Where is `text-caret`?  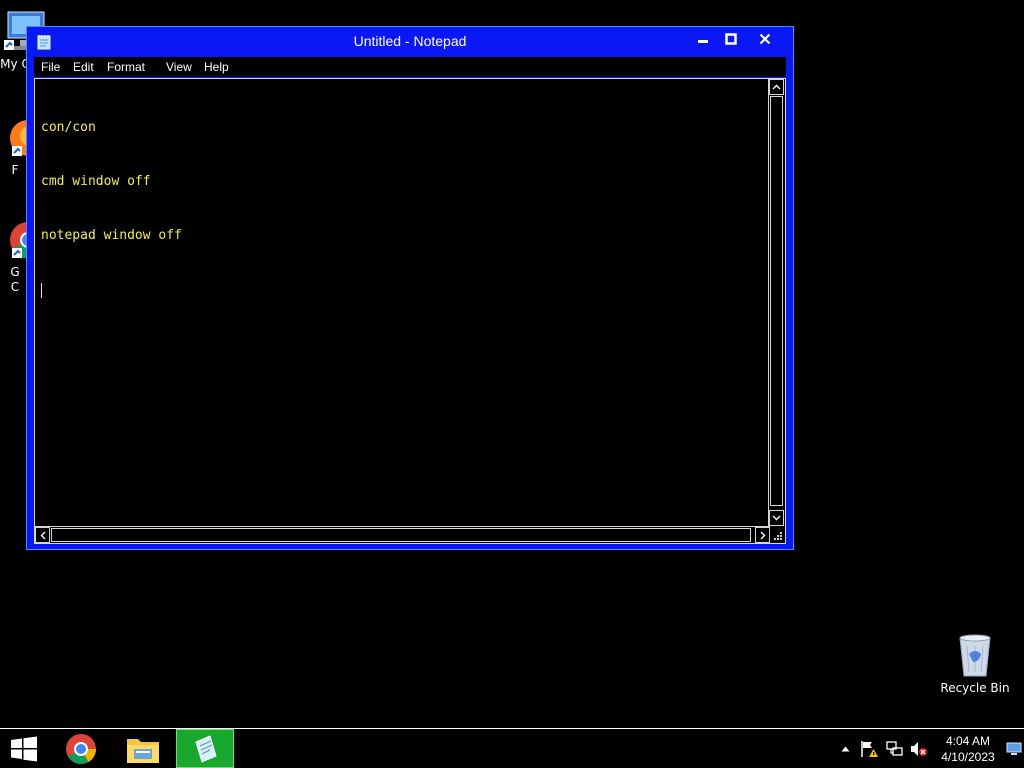 text-caret is located at coordinates (41, 290).